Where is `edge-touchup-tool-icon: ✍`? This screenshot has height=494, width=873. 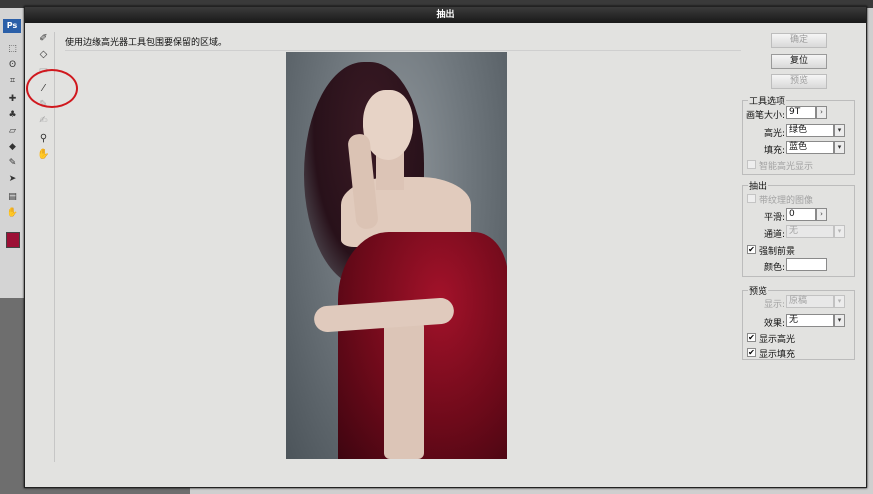 edge-touchup-tool-icon: ✍ is located at coordinates (43, 121).